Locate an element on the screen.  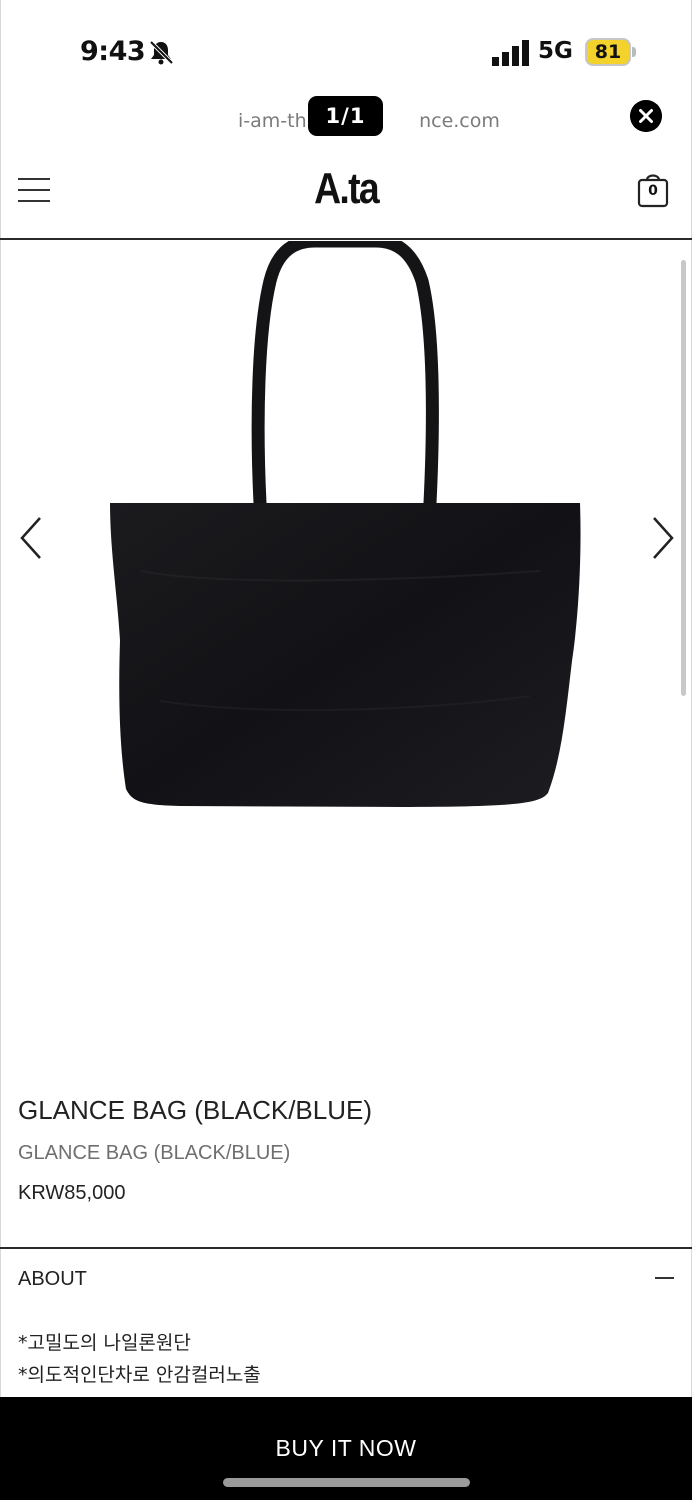
buy-it-now-label: BUY IT NOW is located at coordinates (346, 1448).